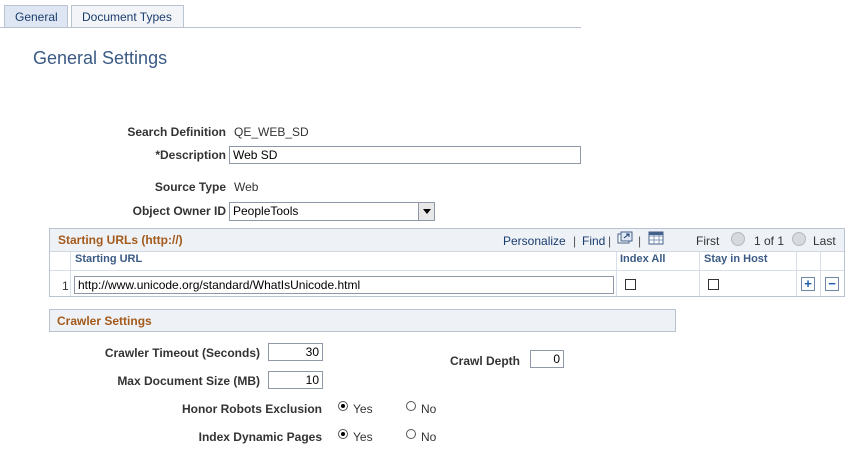  What do you see at coordinates (188, 381) in the screenshot?
I see `max-document-size-label: Max Document Size (MB)` at bounding box center [188, 381].